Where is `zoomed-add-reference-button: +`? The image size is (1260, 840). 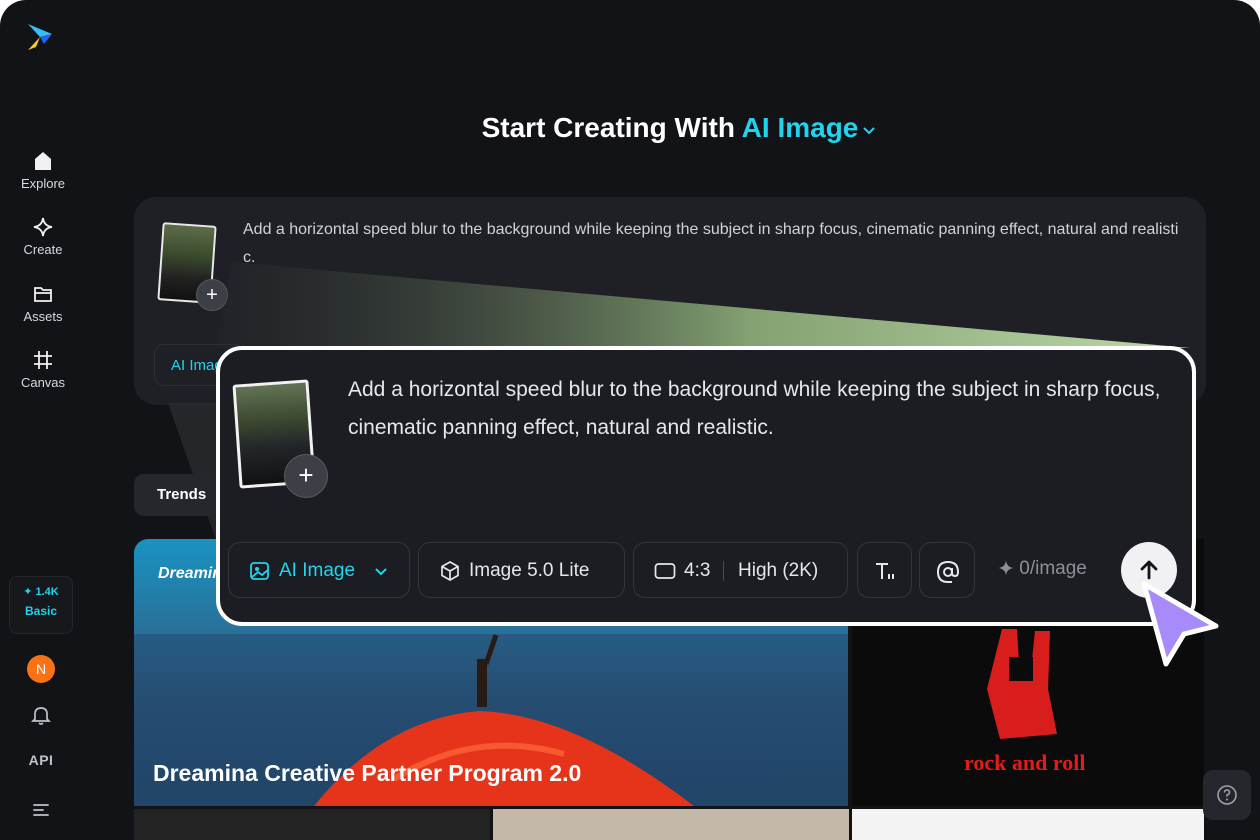 zoomed-add-reference-button: + is located at coordinates (306, 476).